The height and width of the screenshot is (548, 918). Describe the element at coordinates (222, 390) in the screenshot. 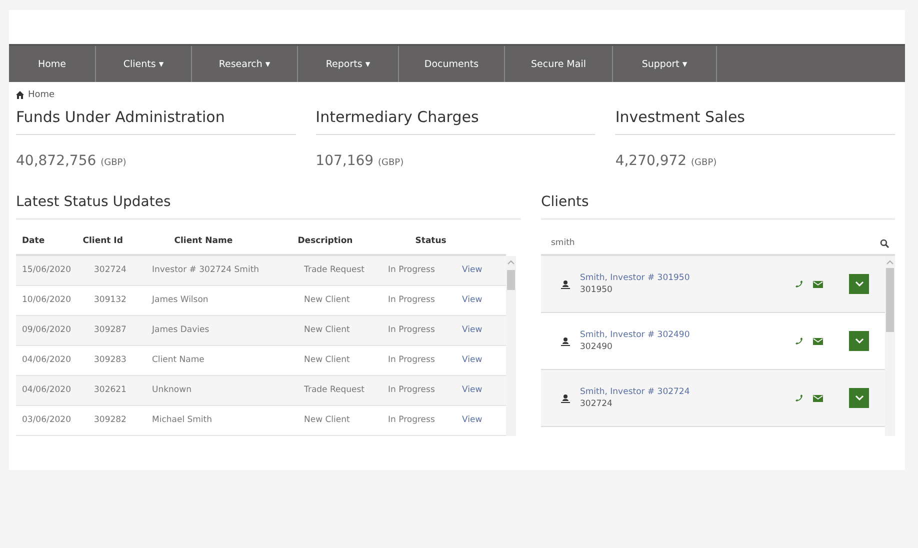

I see `table-cell: Unknown` at that location.